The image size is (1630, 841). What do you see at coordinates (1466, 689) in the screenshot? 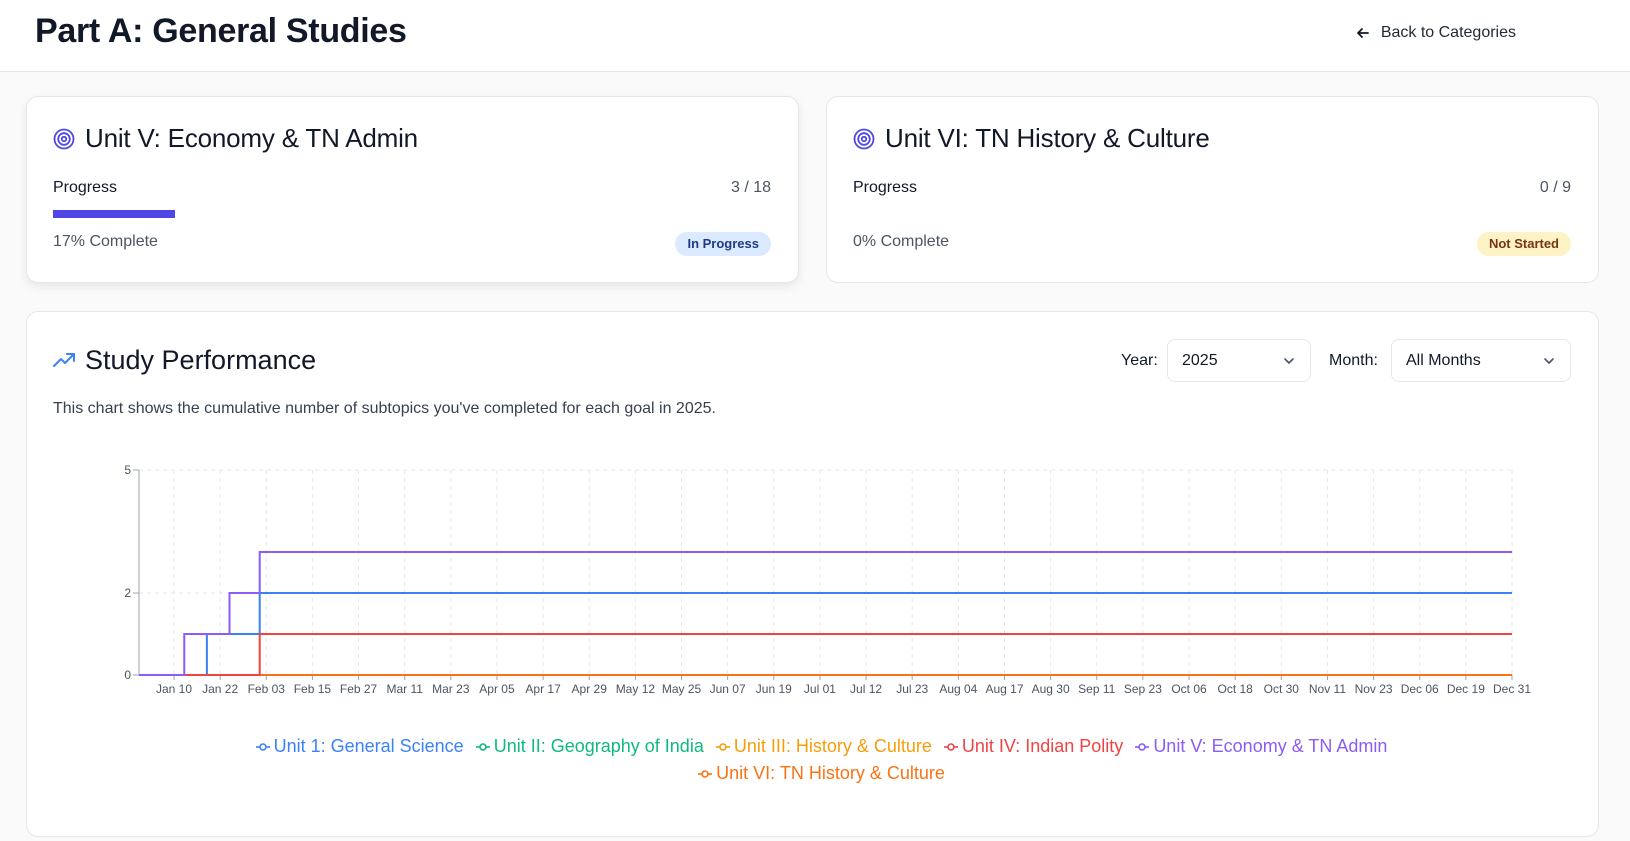
I see `x-tick-label: Dec 19` at bounding box center [1466, 689].